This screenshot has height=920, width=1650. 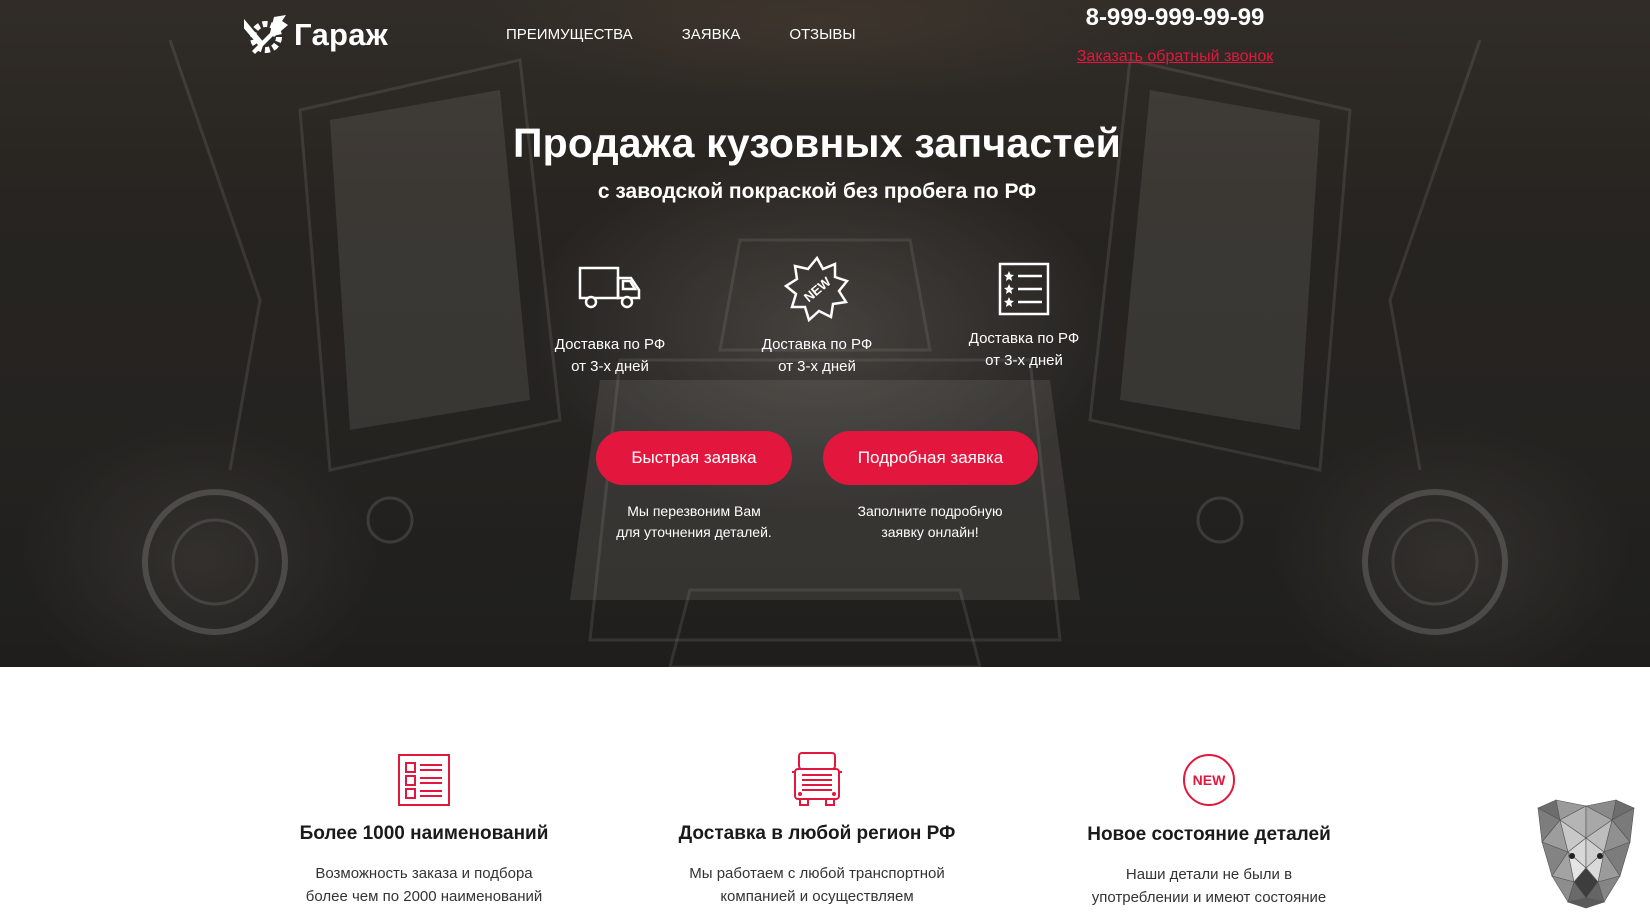 What do you see at coordinates (694, 522) in the screenshot?
I see `quick-request-note: Мы перезвоним Вам для уточнения деталей.` at bounding box center [694, 522].